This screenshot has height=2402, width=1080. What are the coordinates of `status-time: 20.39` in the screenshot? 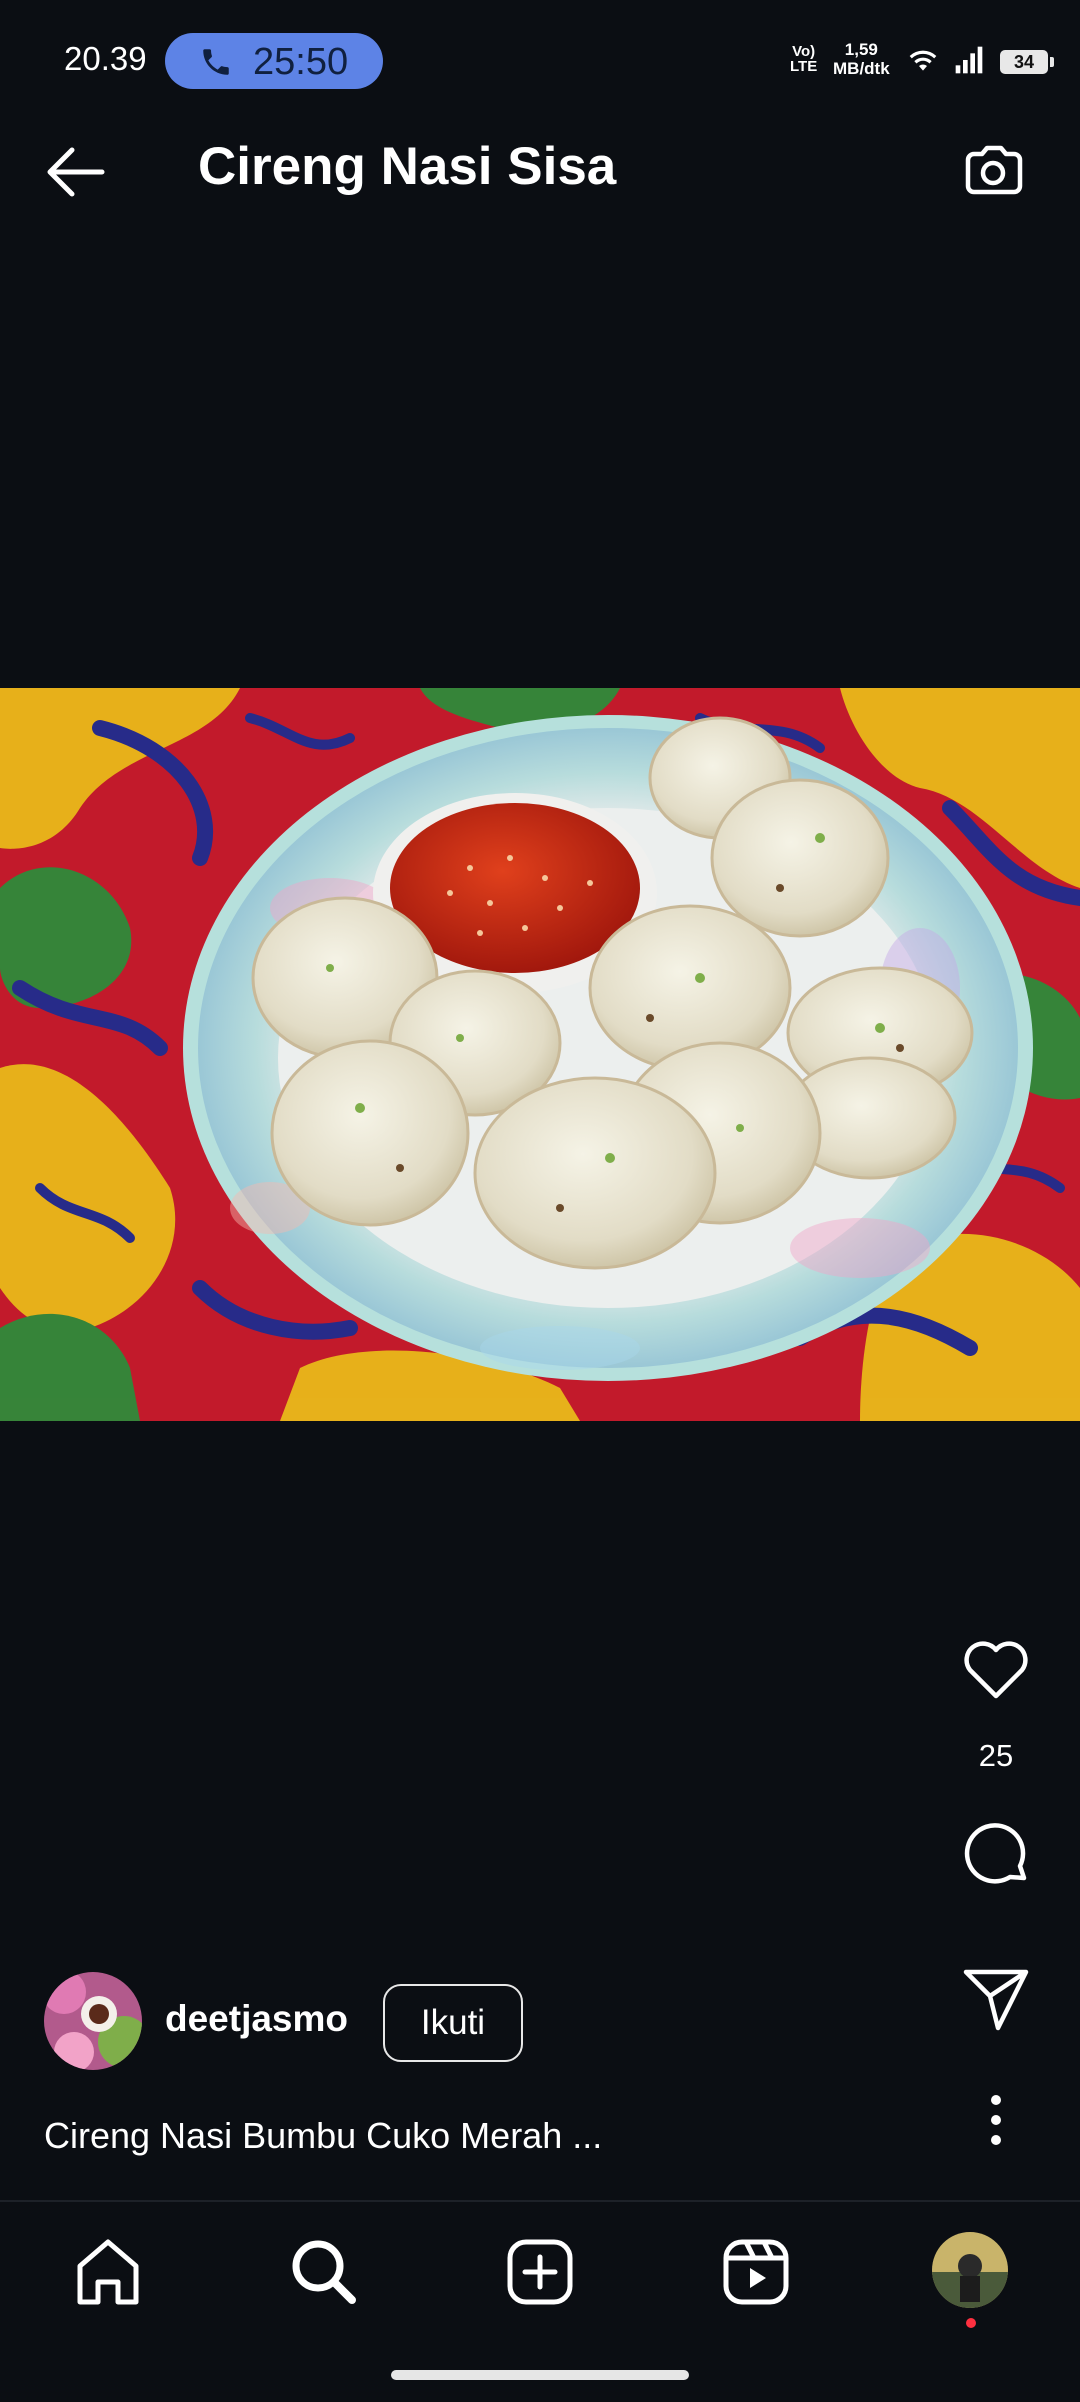 It's located at (105, 58).